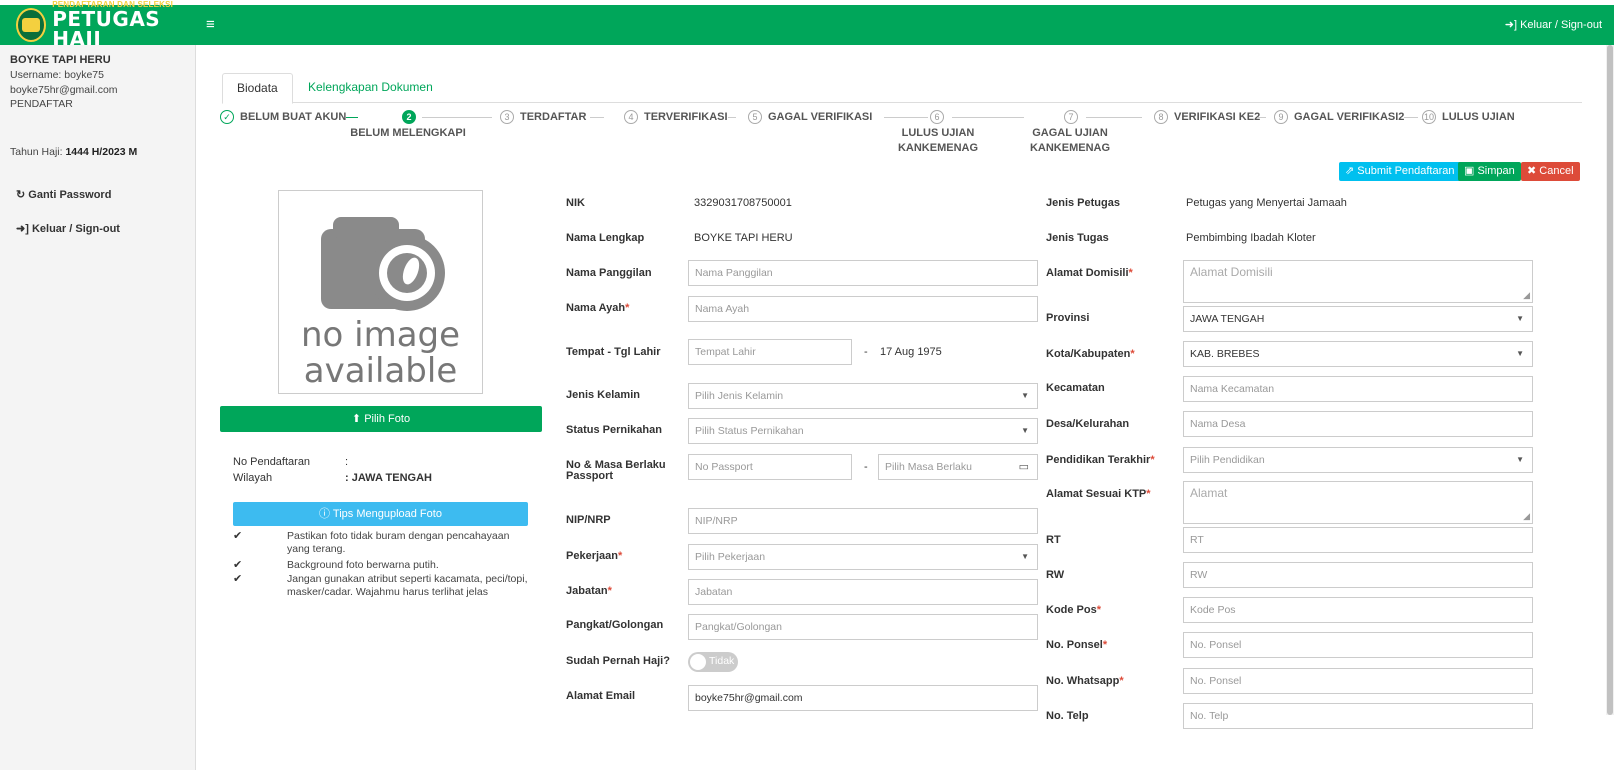  I want to click on rt-input: RT, so click(1358, 540).